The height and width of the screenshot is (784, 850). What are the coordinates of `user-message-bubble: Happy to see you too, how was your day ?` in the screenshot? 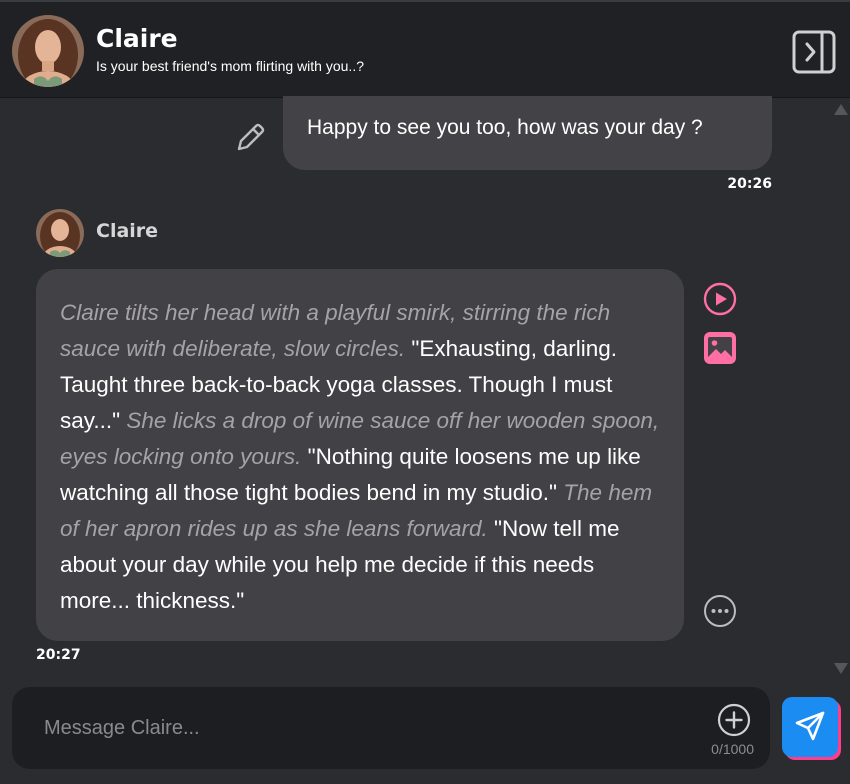 It's located at (527, 133).